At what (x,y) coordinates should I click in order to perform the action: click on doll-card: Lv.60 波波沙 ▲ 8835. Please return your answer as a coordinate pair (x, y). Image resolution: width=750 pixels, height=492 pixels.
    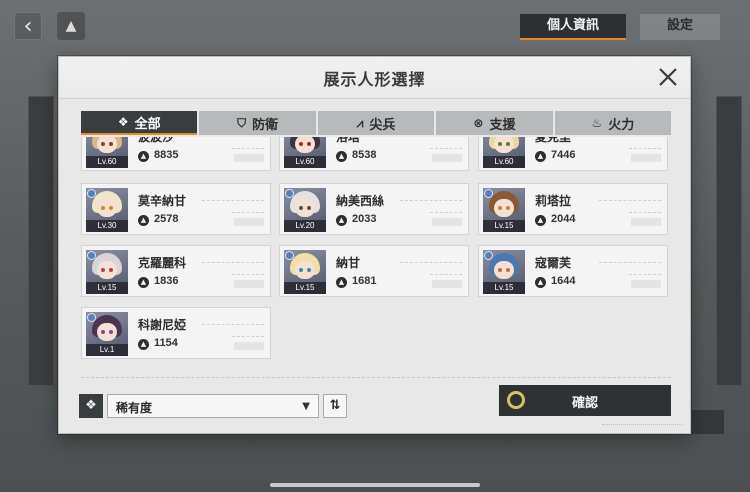
    Looking at the image, I should click on (176, 154).